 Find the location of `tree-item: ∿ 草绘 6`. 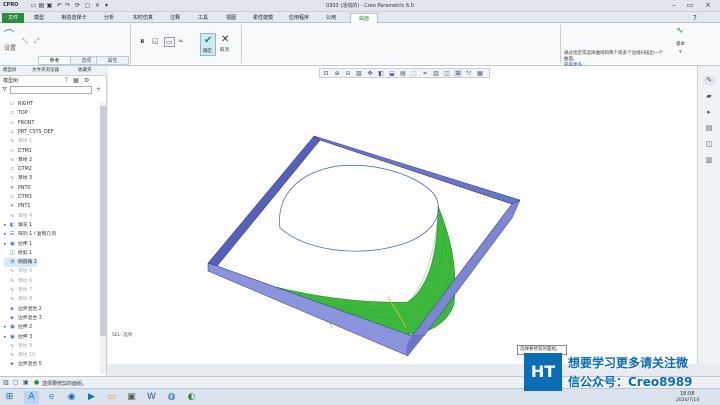

tree-item: ∿ 草绘 6 is located at coordinates (18, 281).